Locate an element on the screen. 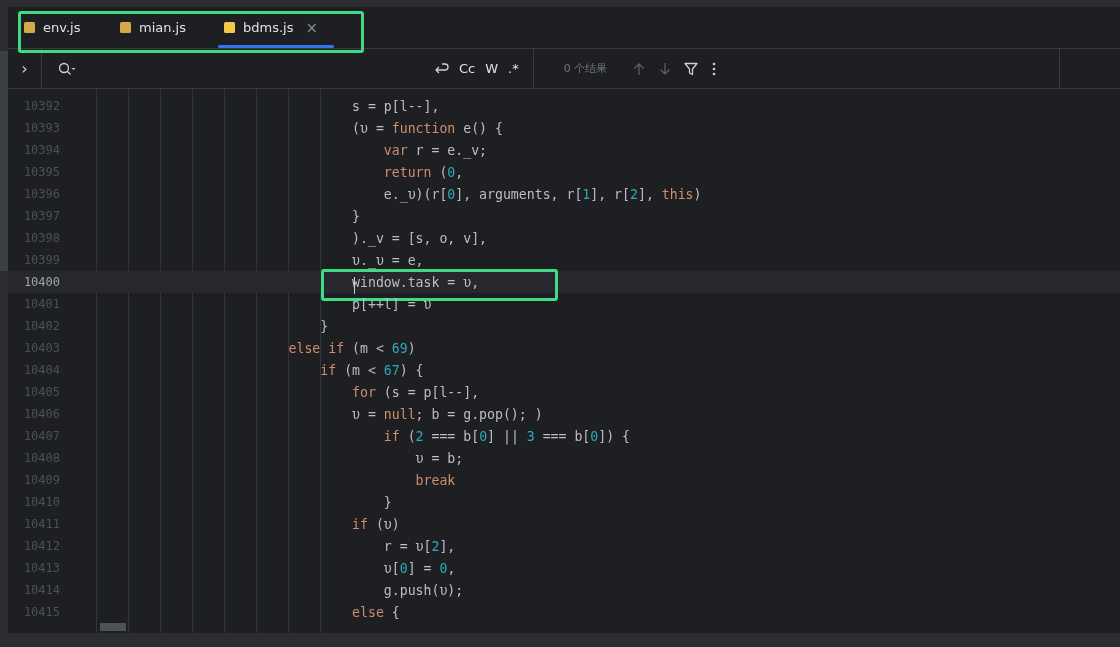 This screenshot has height=647, width=1120. code-line: g.push(υ); is located at coordinates (423, 590).